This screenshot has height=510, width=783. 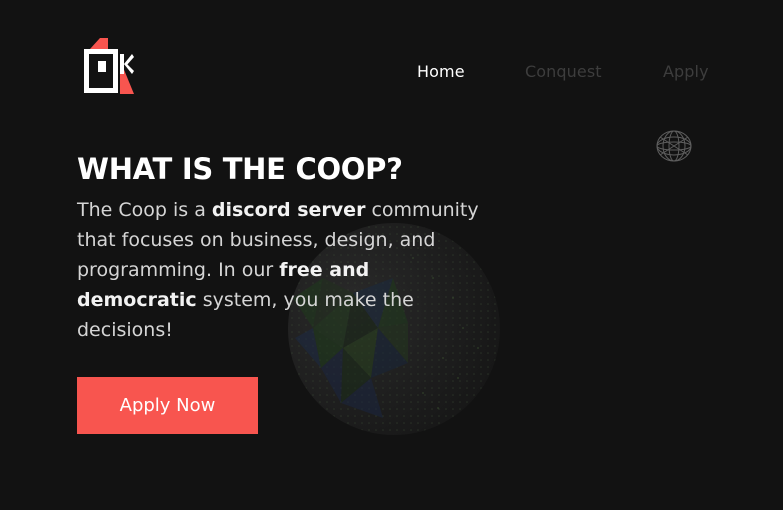 What do you see at coordinates (167, 405) in the screenshot?
I see `apply-now-button: Apply Now` at bounding box center [167, 405].